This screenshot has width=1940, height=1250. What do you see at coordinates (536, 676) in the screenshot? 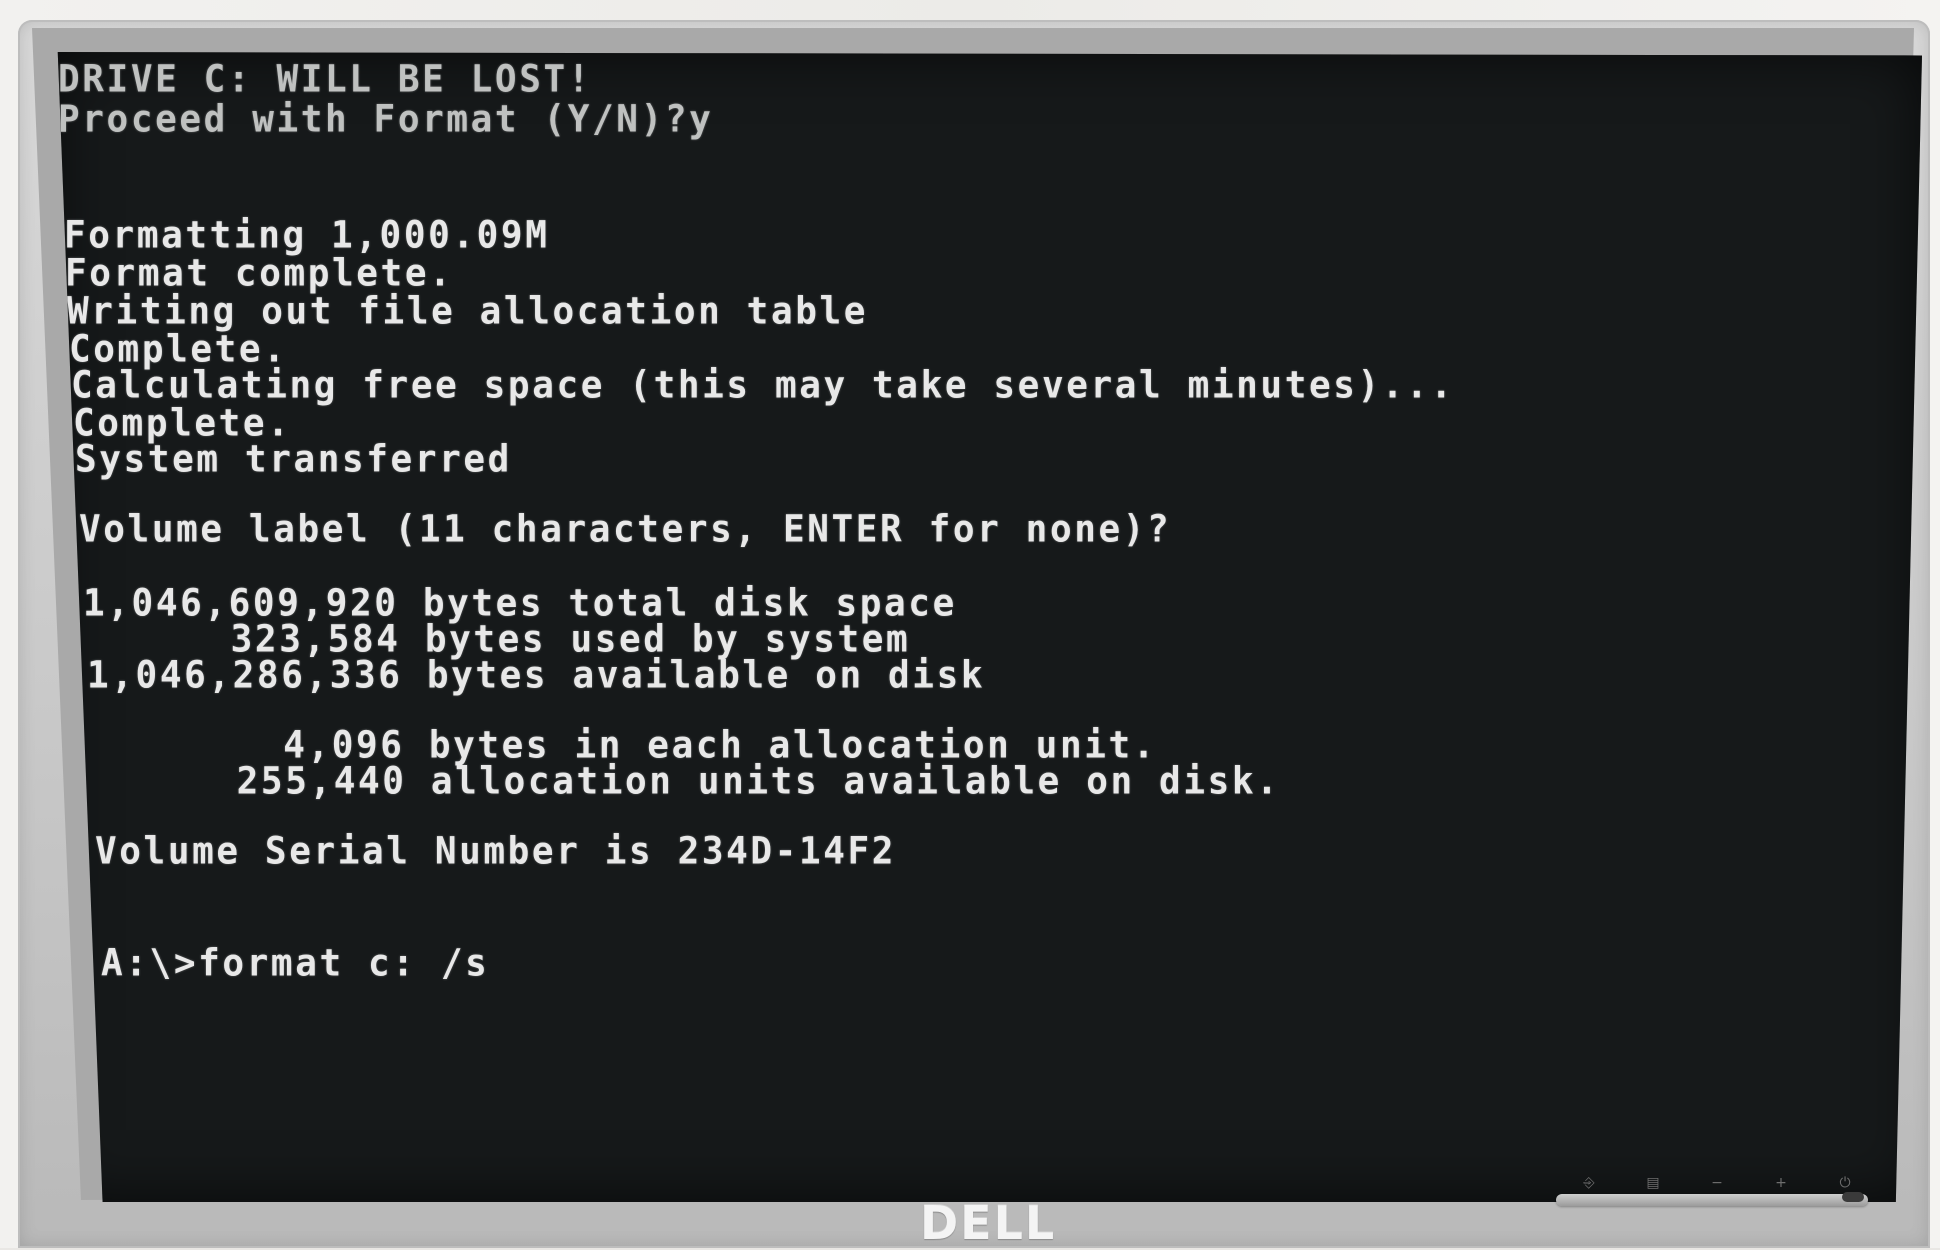
I see `available-on-disk-line: 1,046,286,336 bytes available on disk` at bounding box center [536, 676].